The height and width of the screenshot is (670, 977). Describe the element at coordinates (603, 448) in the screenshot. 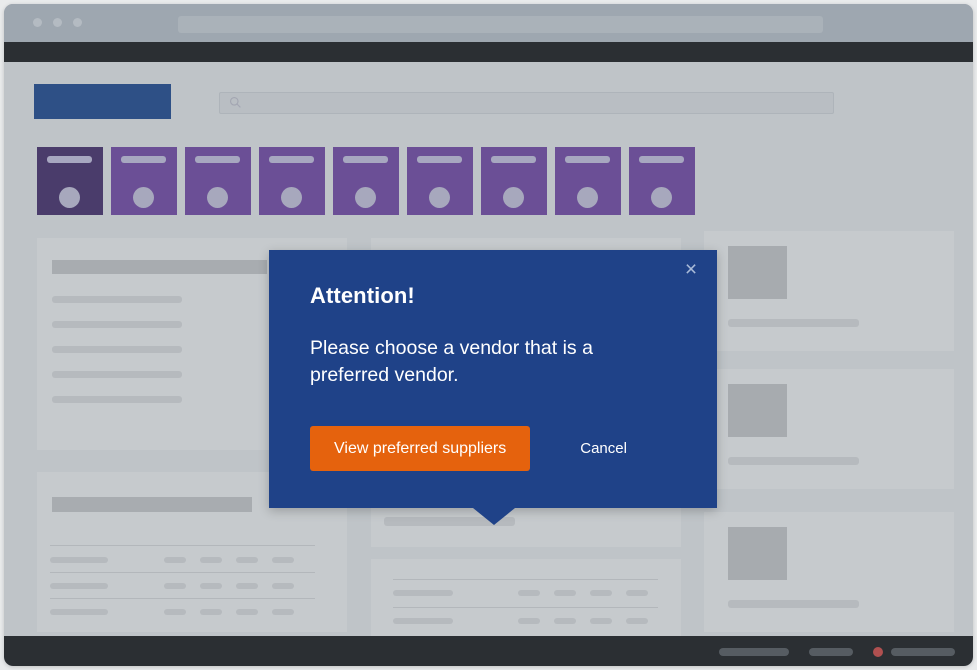

I see `cancel-button: Cancel` at that location.